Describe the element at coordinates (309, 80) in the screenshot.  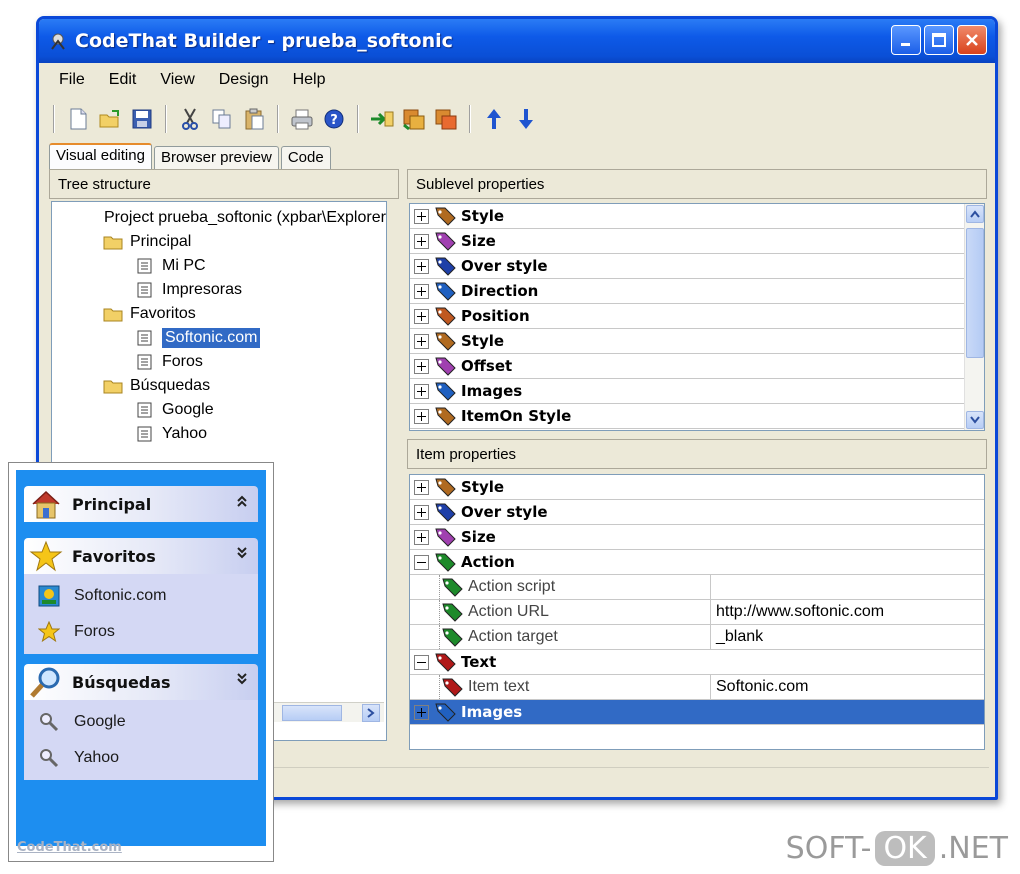
I see `menu-help: Help` at that location.